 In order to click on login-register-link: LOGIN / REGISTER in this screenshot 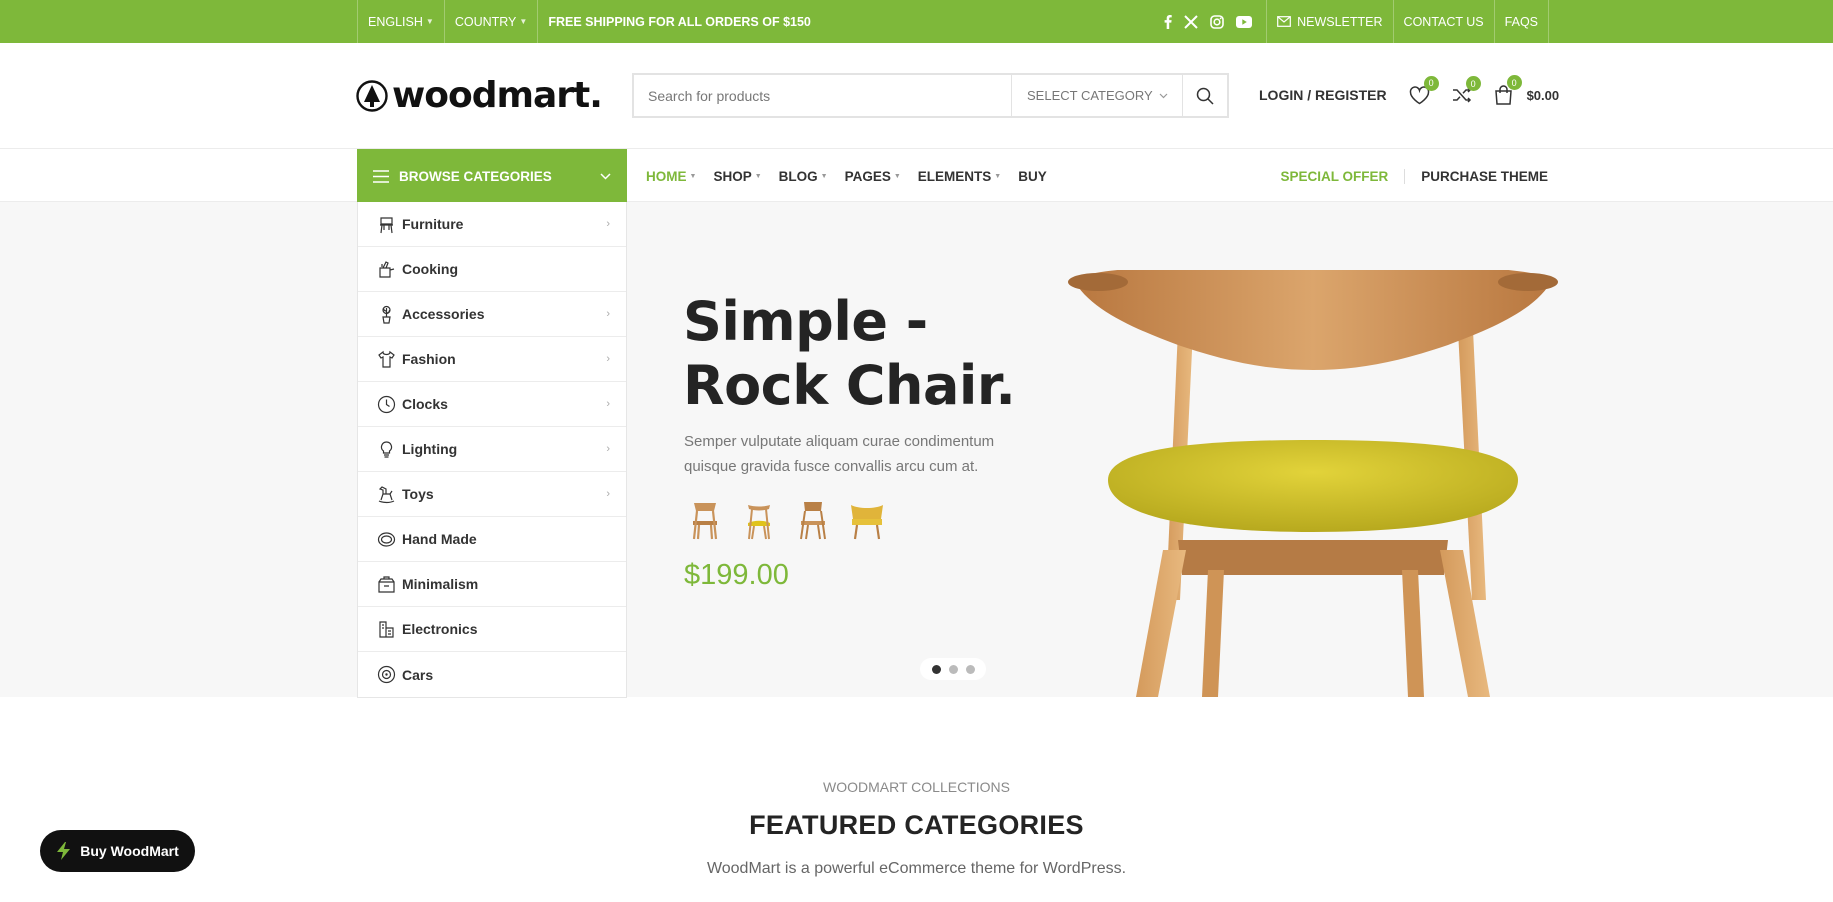, I will do `click(1323, 95)`.